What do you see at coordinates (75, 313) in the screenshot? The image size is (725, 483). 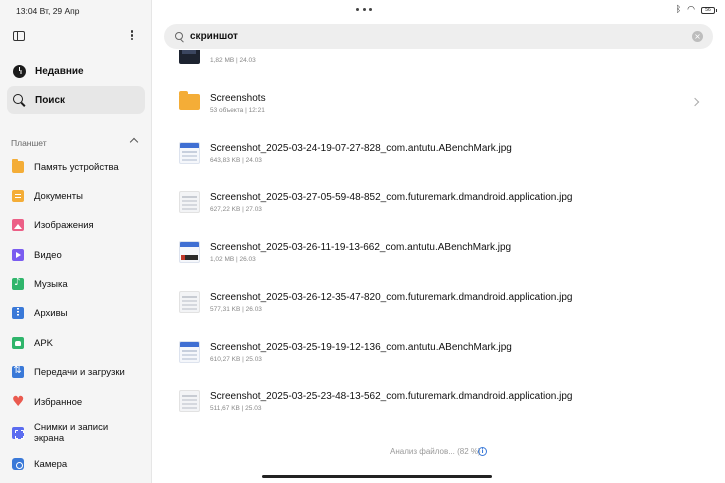 I see `sidebar-item-archives: Архивы` at bounding box center [75, 313].